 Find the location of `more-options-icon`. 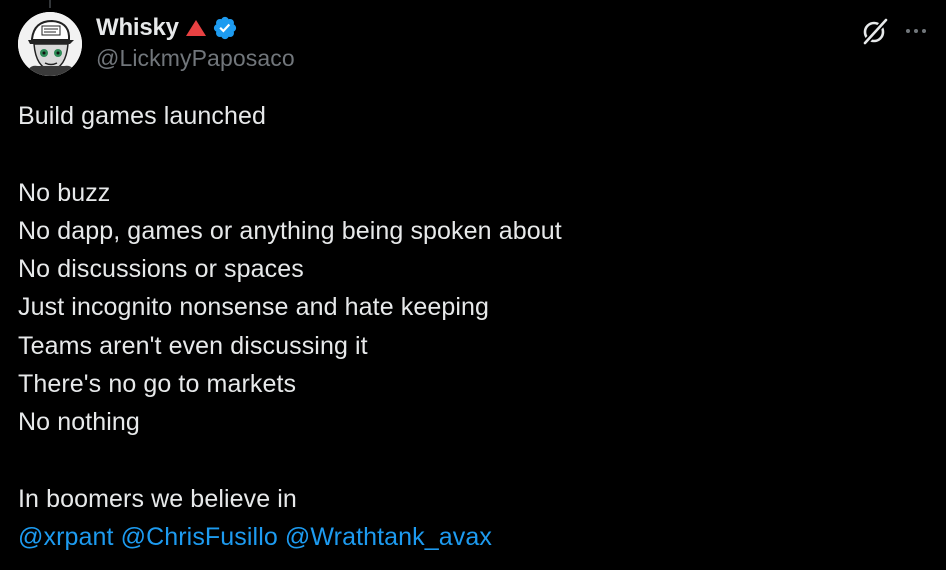

more-options-icon is located at coordinates (916, 31).